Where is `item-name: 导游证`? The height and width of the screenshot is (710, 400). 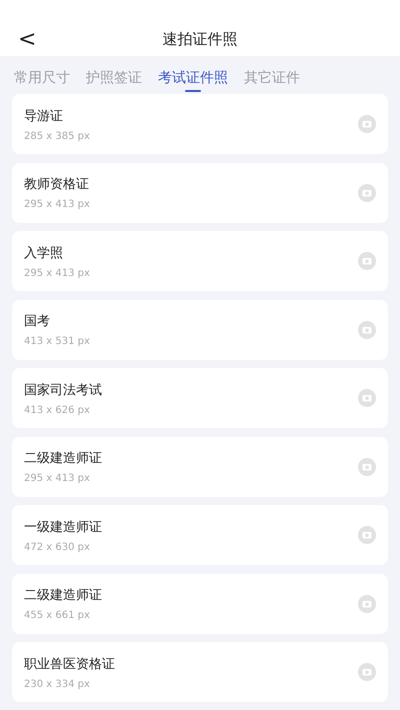
item-name: 导游证 is located at coordinates (44, 116).